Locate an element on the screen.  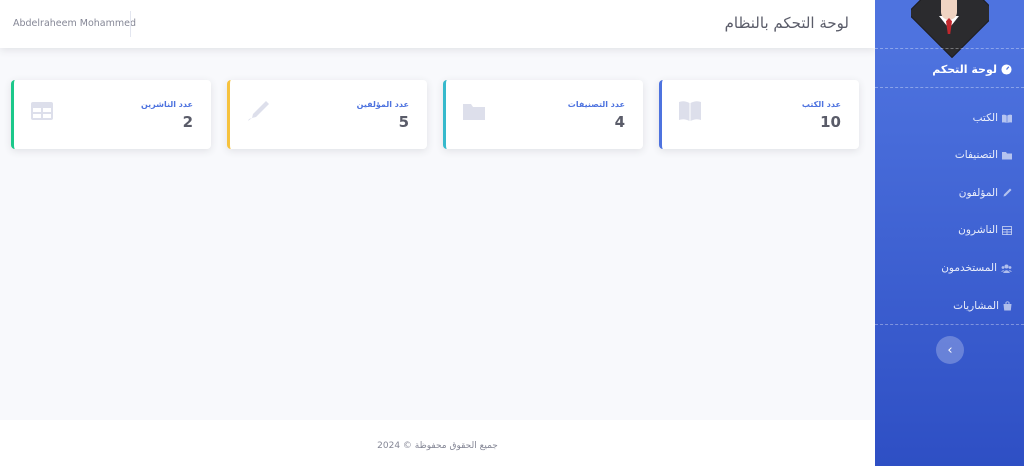
sidebar-item-label: الناشرون is located at coordinates (978, 230).